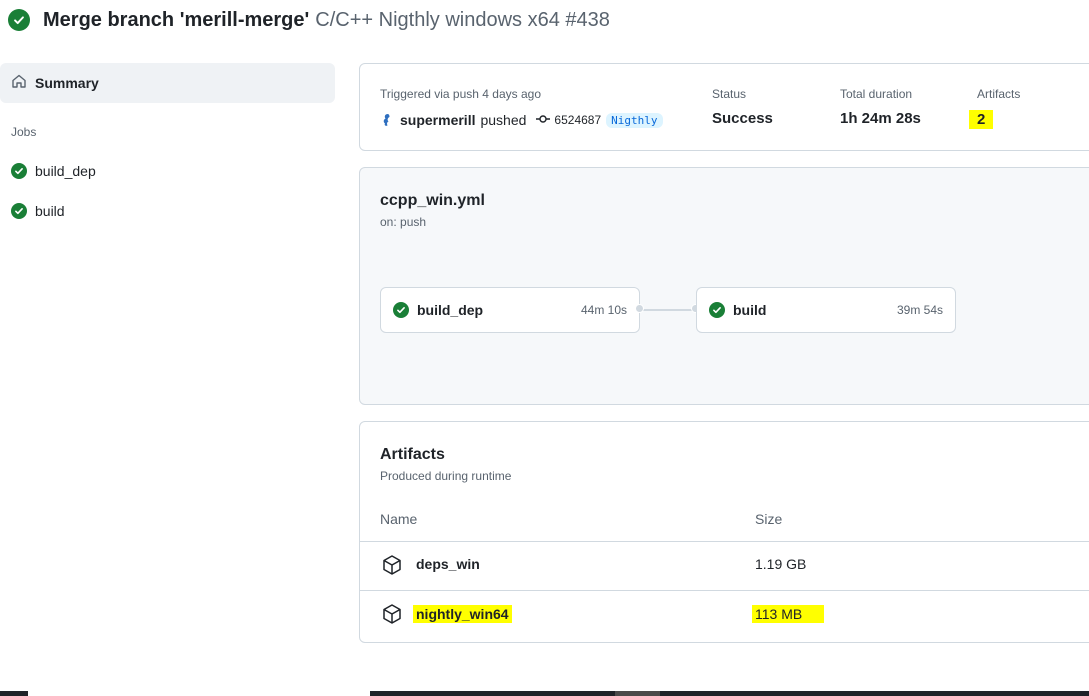 The width and height of the screenshot is (1089, 696). Describe the element at coordinates (460, 94) in the screenshot. I see `trigger-text: Triggered via push 4 days ago` at that location.